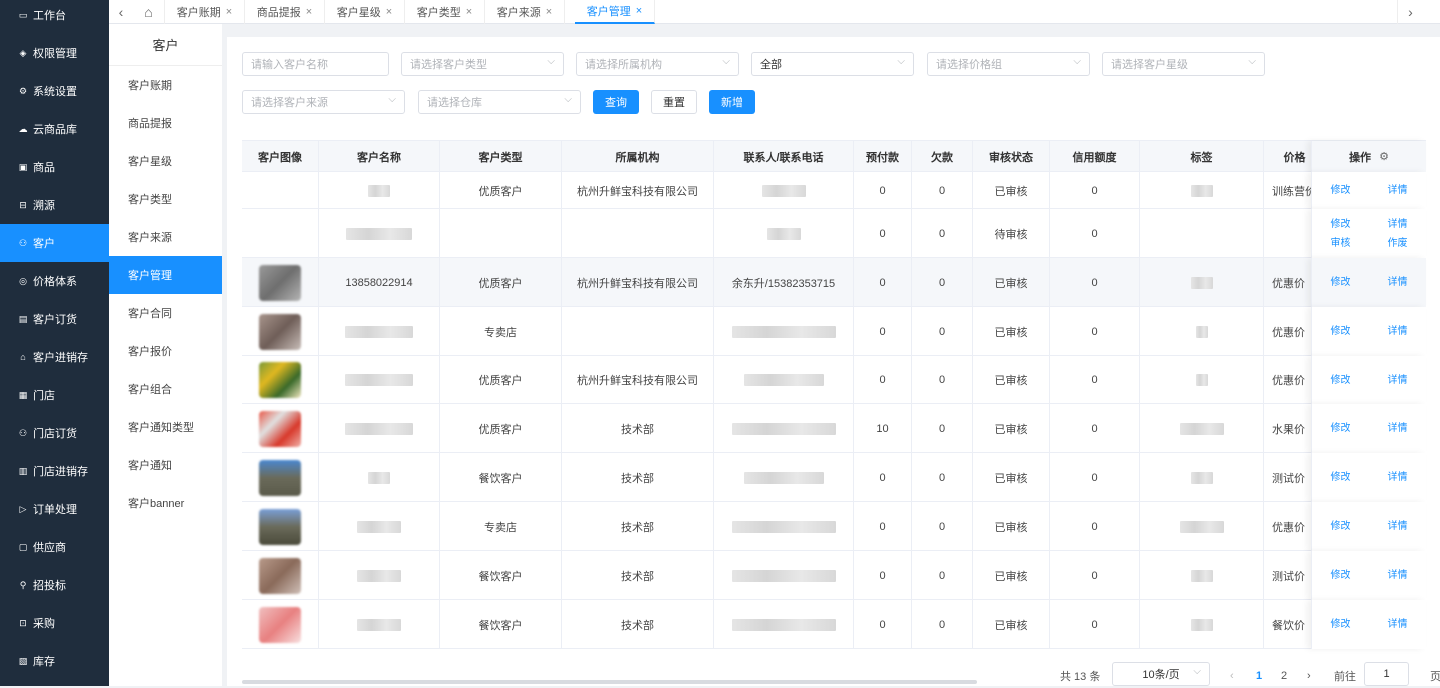  What do you see at coordinates (54, 91) in the screenshot?
I see `sidebar-item: ⚙ 系统设置` at bounding box center [54, 91].